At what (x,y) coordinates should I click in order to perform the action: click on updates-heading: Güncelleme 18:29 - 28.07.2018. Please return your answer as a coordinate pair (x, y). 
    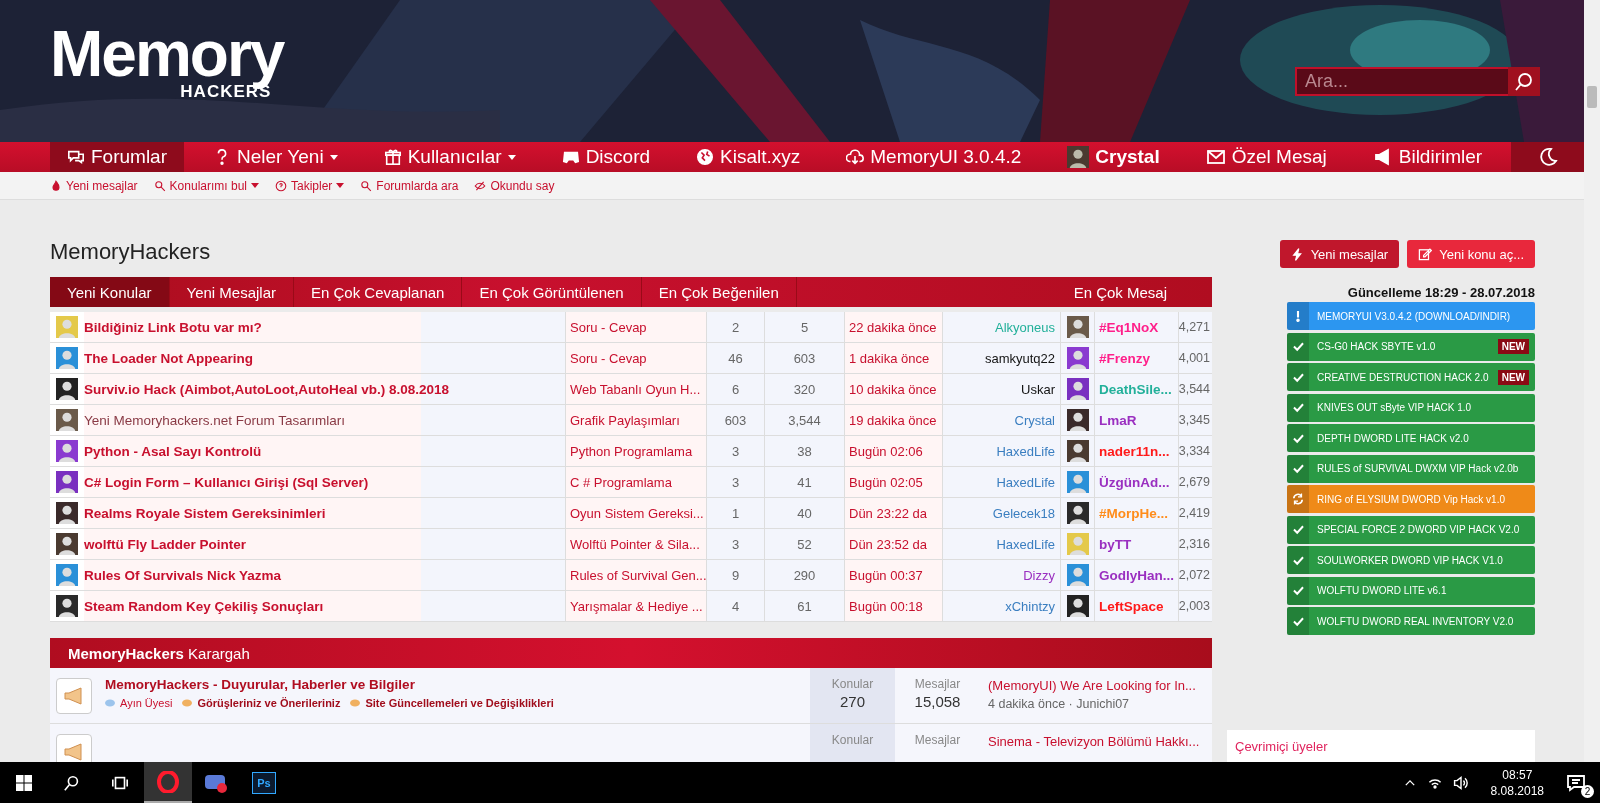
    Looking at the image, I should click on (1440, 292).